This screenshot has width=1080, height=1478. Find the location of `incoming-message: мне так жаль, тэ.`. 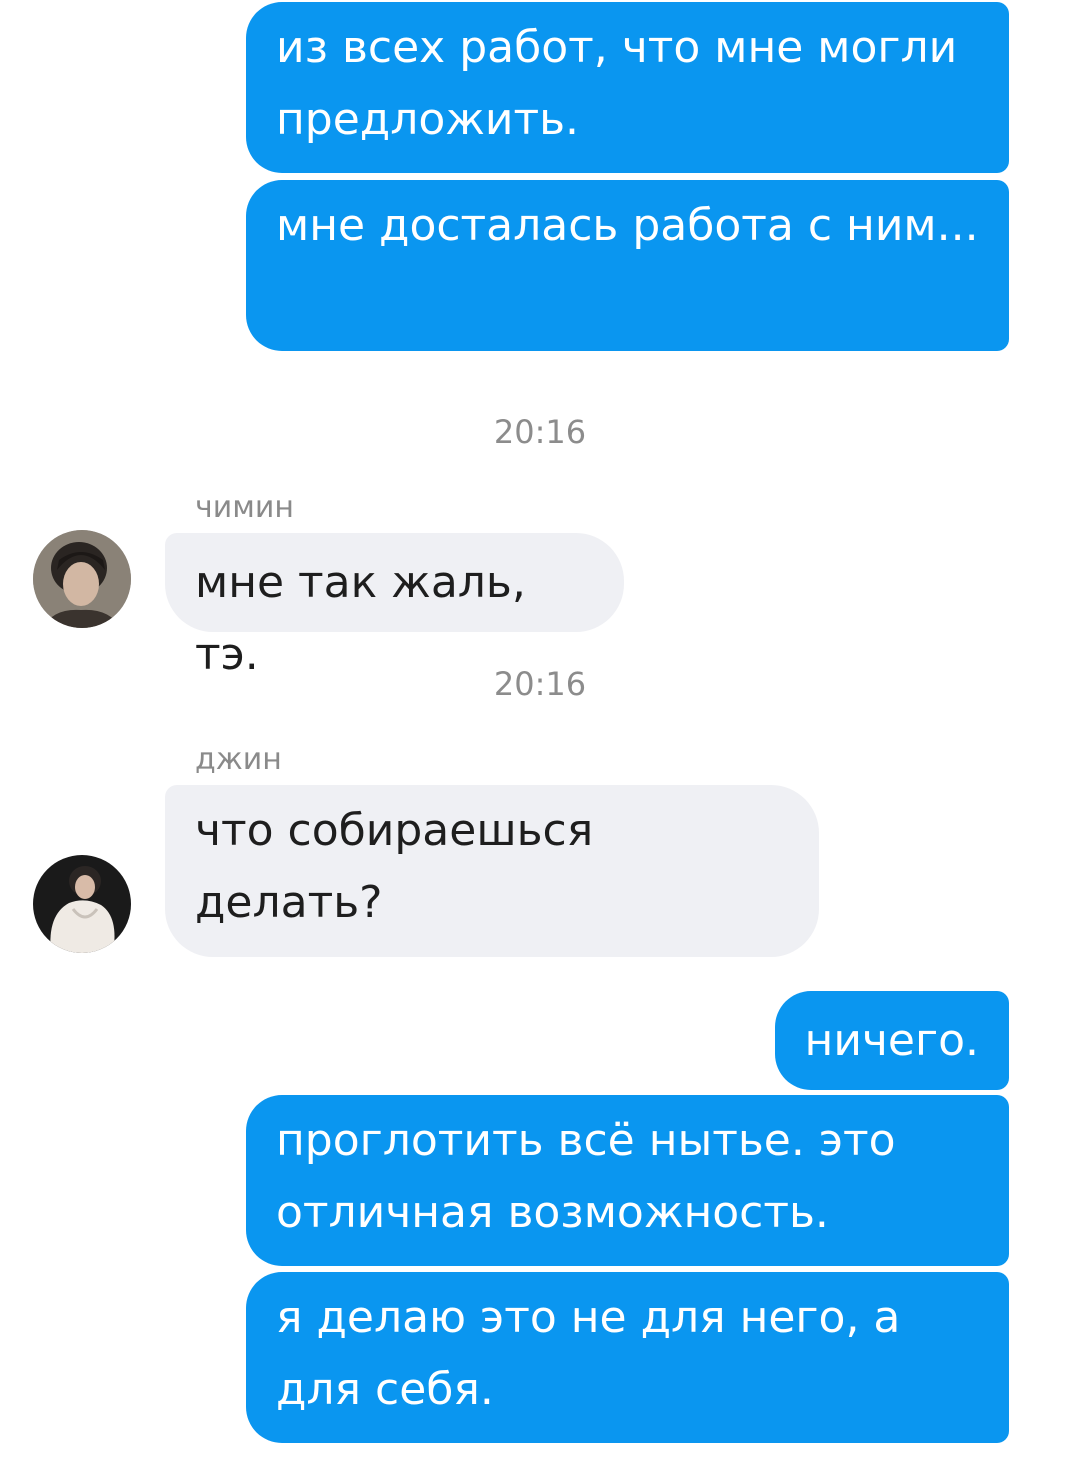

incoming-message: мне так жаль, тэ. is located at coordinates (394, 606).